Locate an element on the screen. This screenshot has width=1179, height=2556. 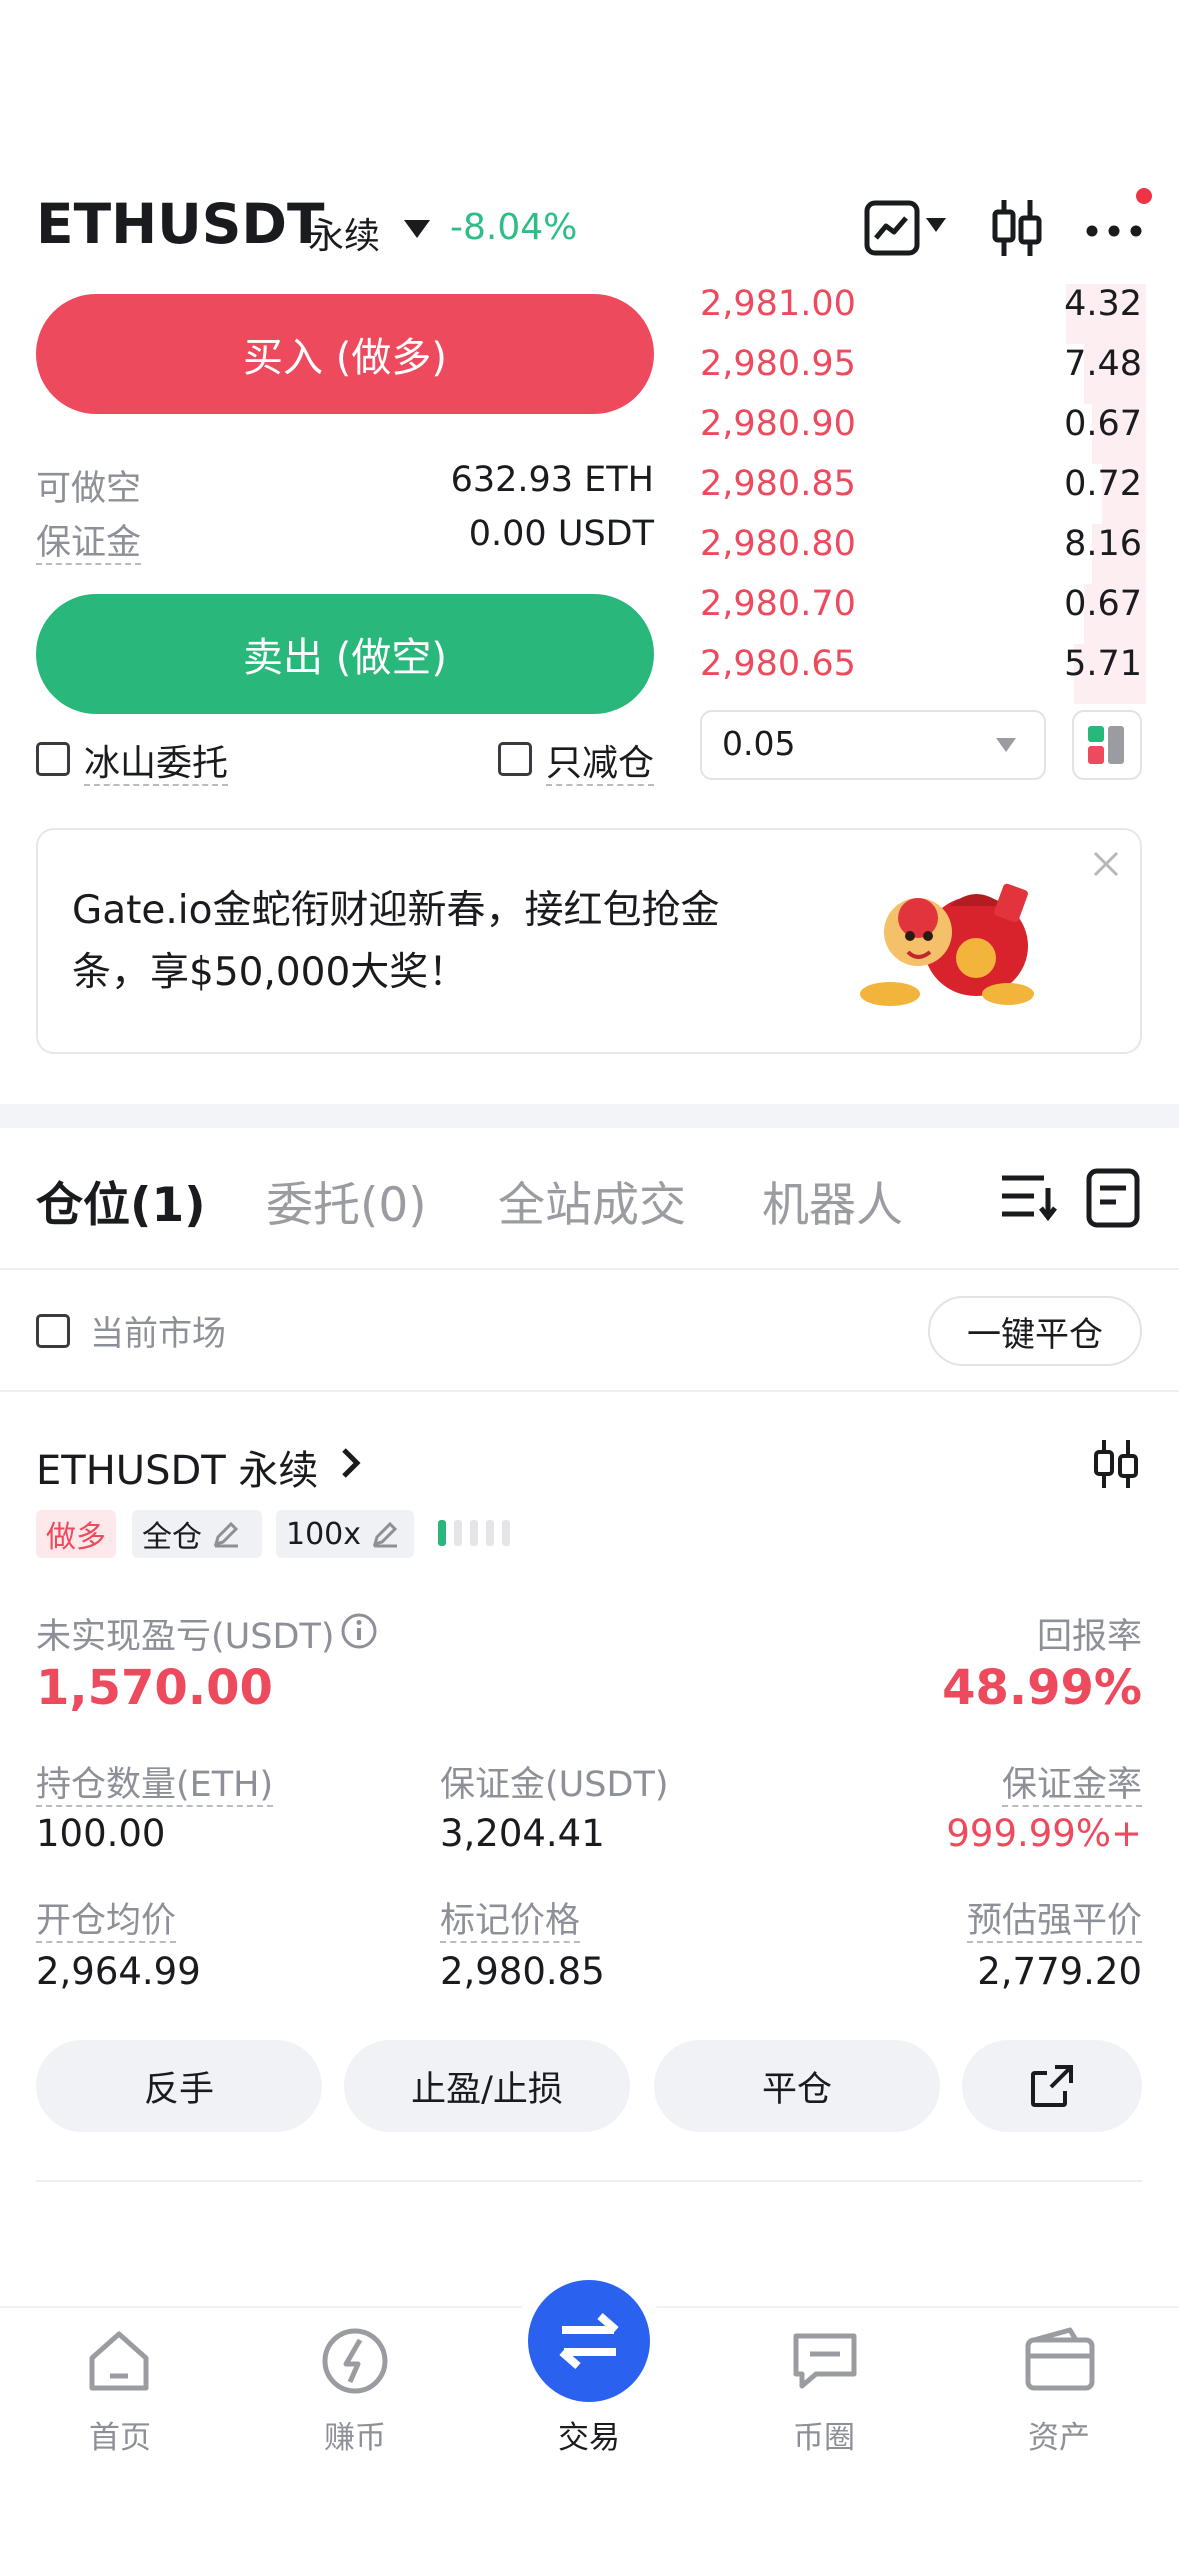
reduce-only-label: 只减仓 is located at coordinates (600, 764).